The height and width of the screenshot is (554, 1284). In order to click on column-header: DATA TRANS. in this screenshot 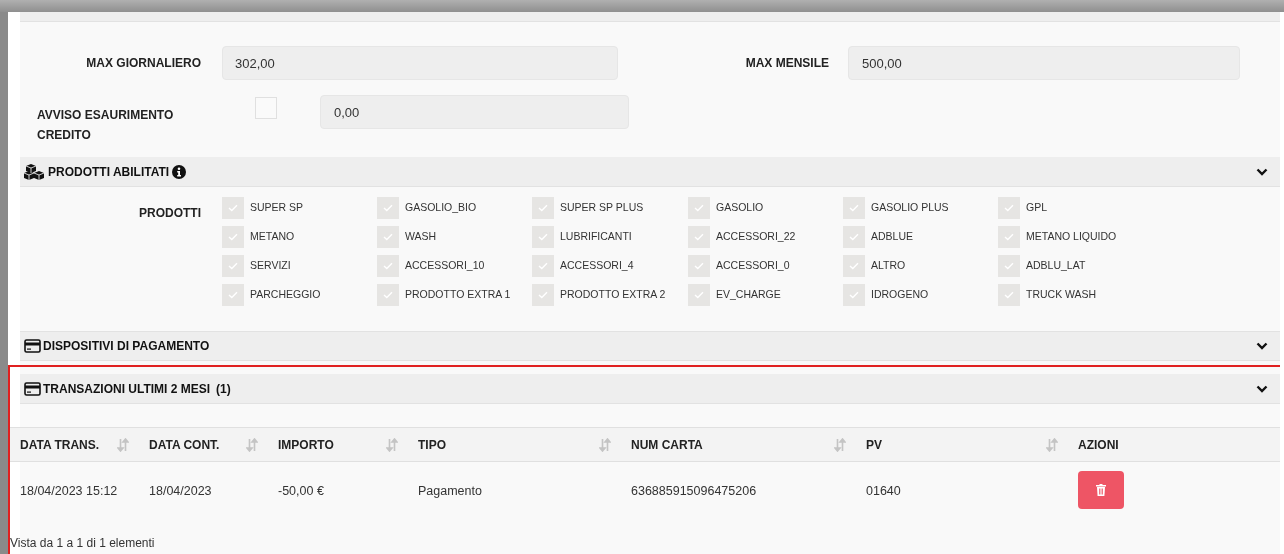, I will do `click(74, 444)`.